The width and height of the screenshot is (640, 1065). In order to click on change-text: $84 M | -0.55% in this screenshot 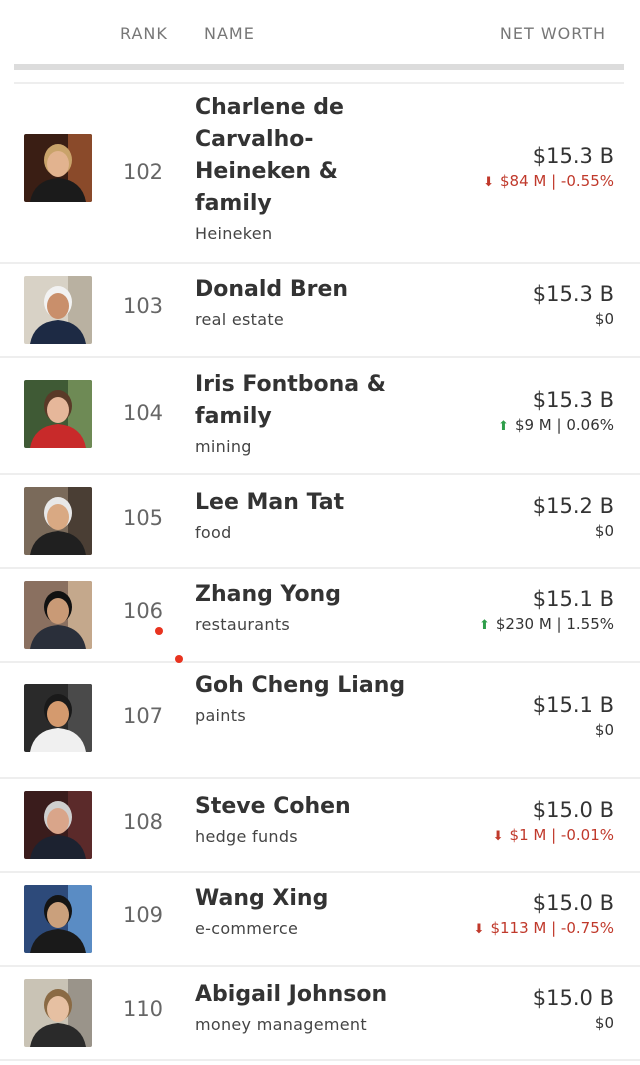, I will do `click(557, 181)`.